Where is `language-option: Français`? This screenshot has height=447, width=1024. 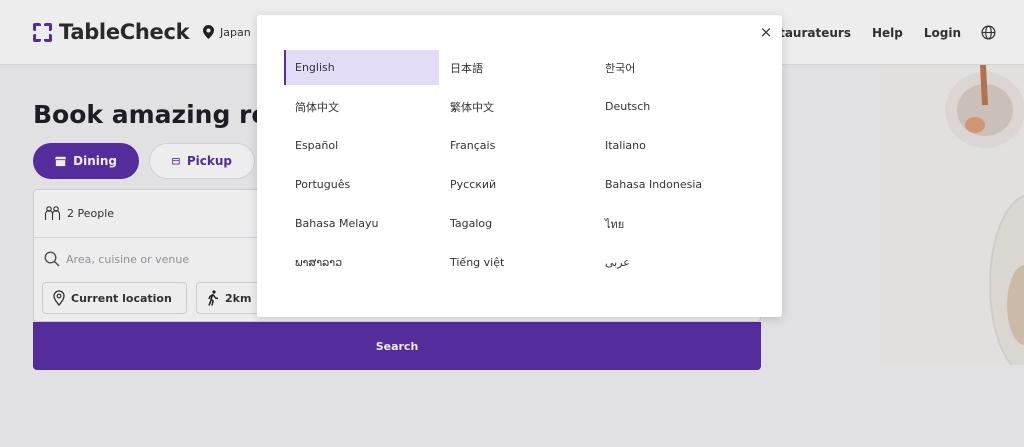 language-option: Français is located at coordinates (516, 145).